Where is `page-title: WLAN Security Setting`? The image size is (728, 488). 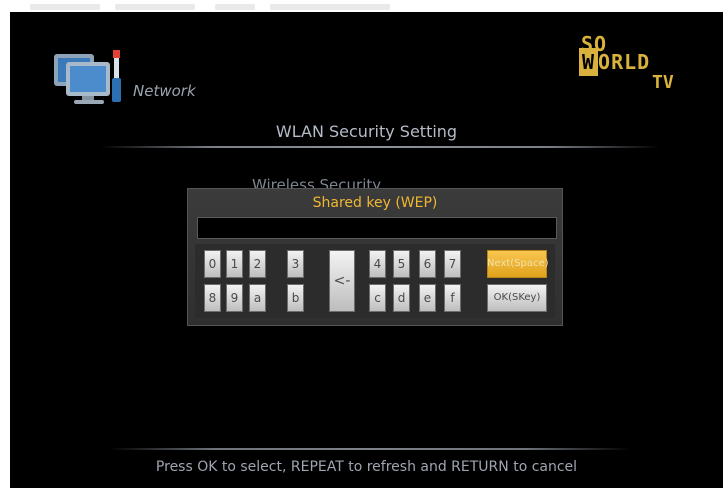
page-title: WLAN Security Setting is located at coordinates (366, 131).